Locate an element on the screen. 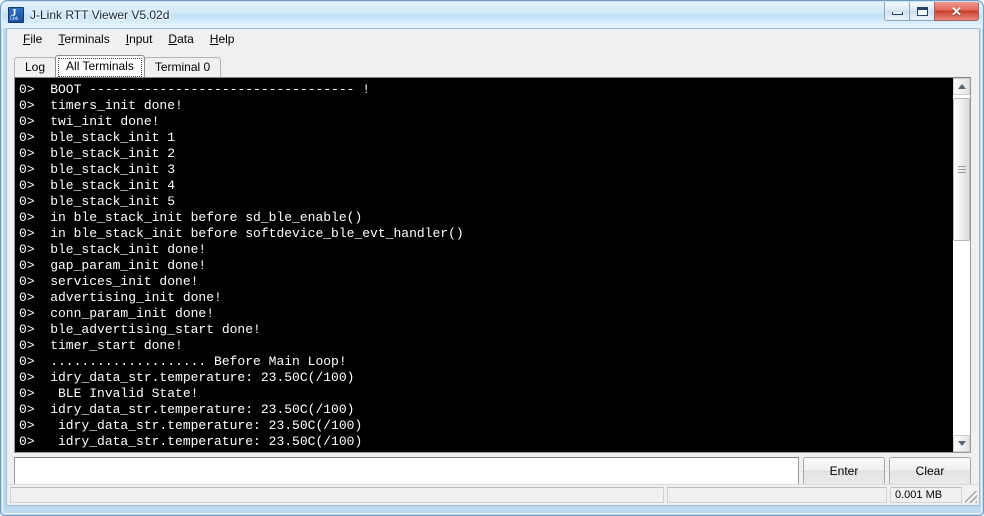 This screenshot has height=516, width=984. terminal-line: 0> gap_param_init done! is located at coordinates (113, 265).